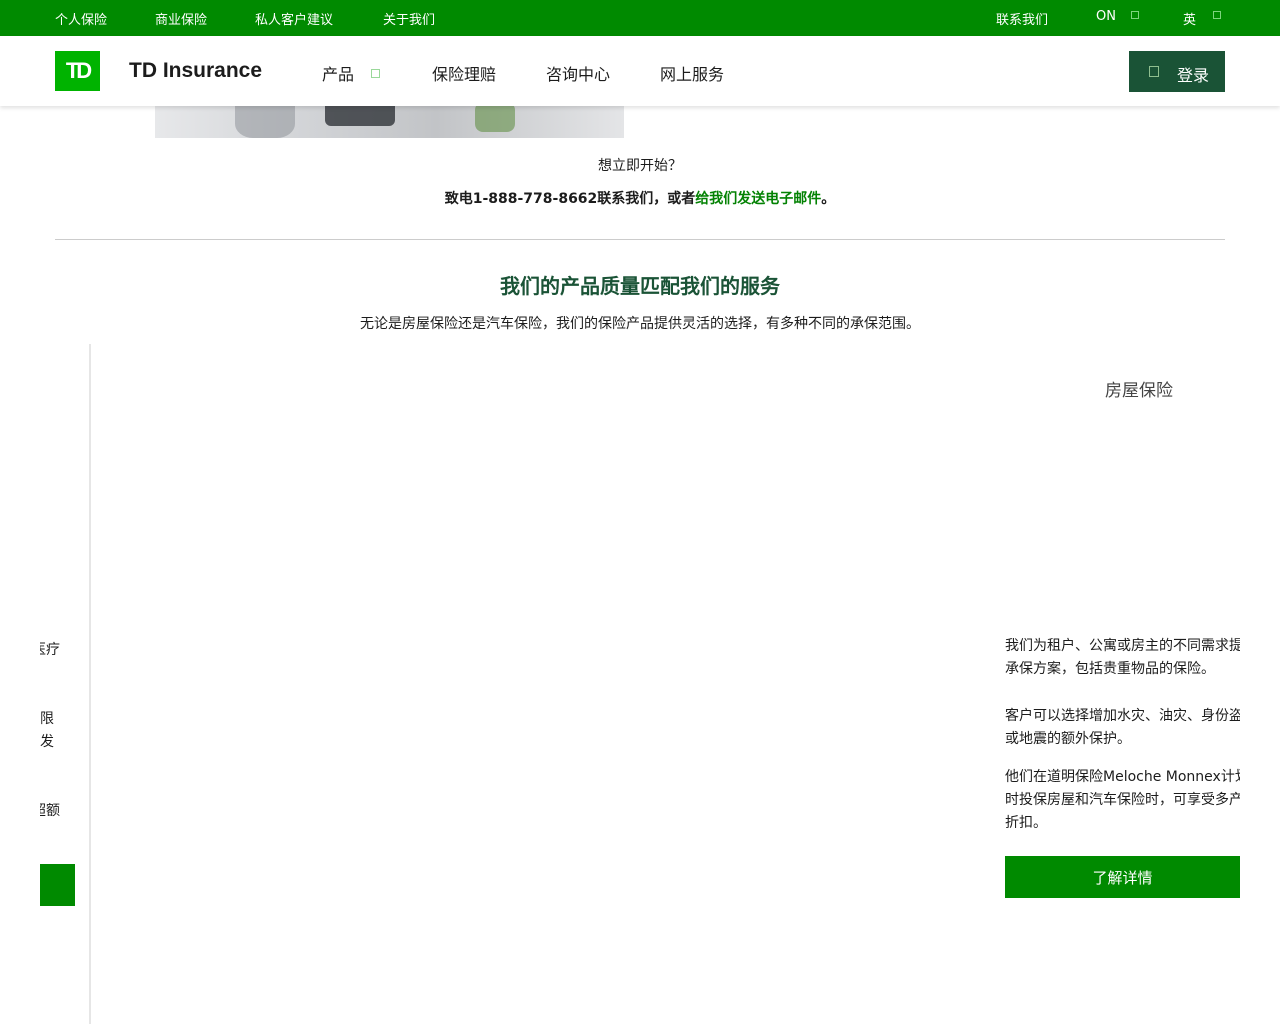  Describe the element at coordinates (1135, 15) in the screenshot. I see `province-chevron-icon` at that location.